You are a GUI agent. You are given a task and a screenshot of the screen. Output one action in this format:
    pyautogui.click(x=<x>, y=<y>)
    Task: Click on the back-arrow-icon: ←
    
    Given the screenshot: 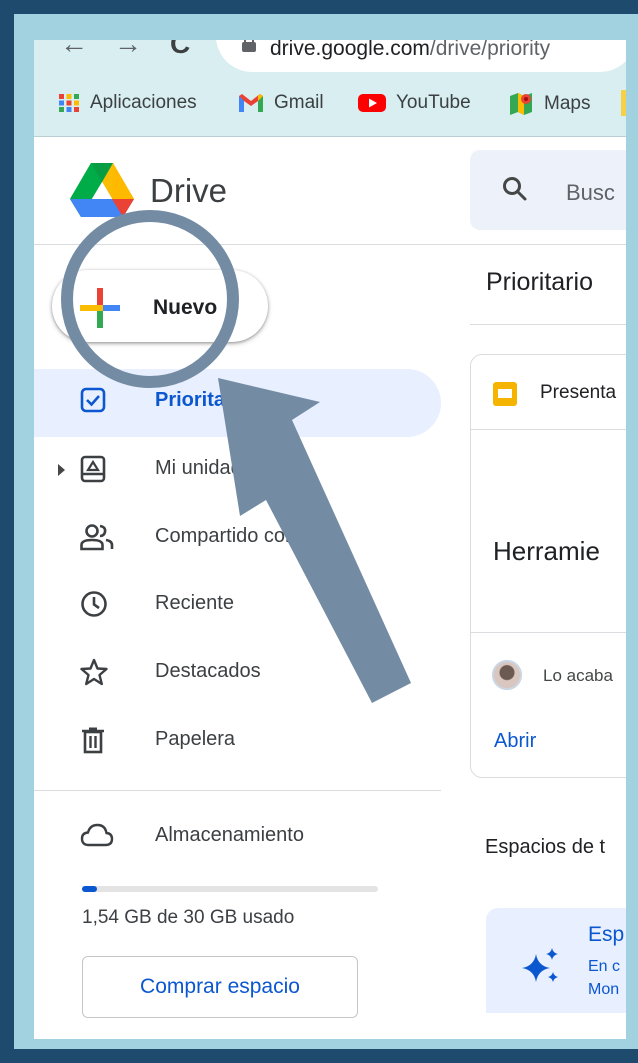 What is the action you would take?
    pyautogui.click(x=74, y=49)
    